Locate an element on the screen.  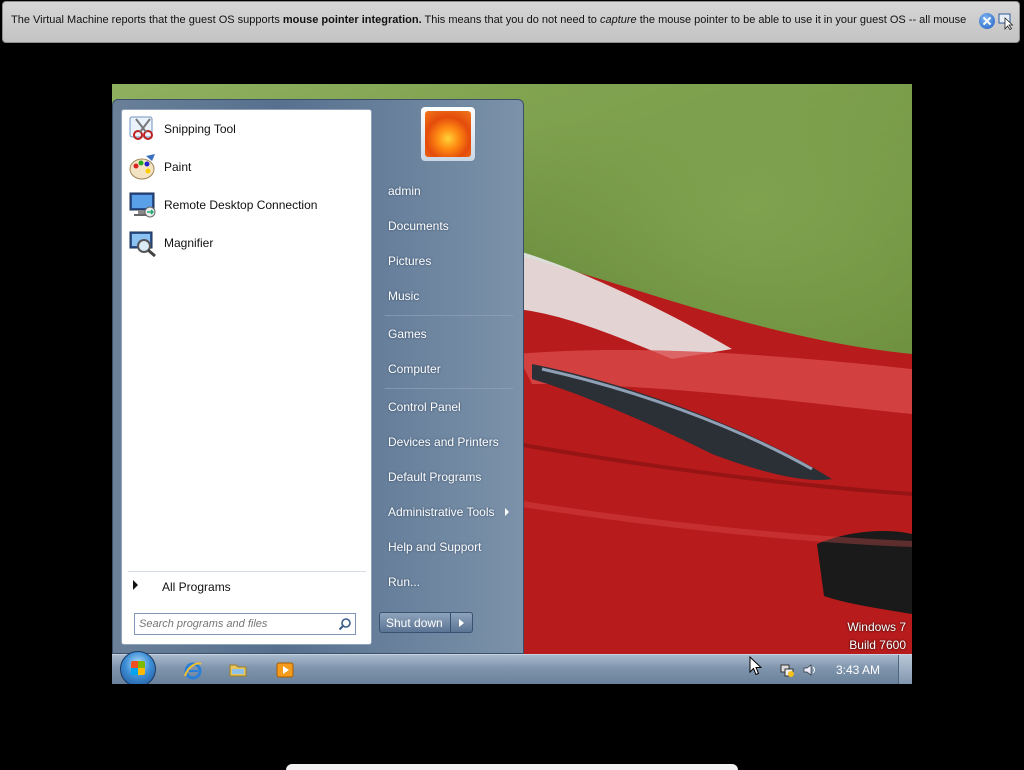
close-icon is located at coordinates (987, 21).